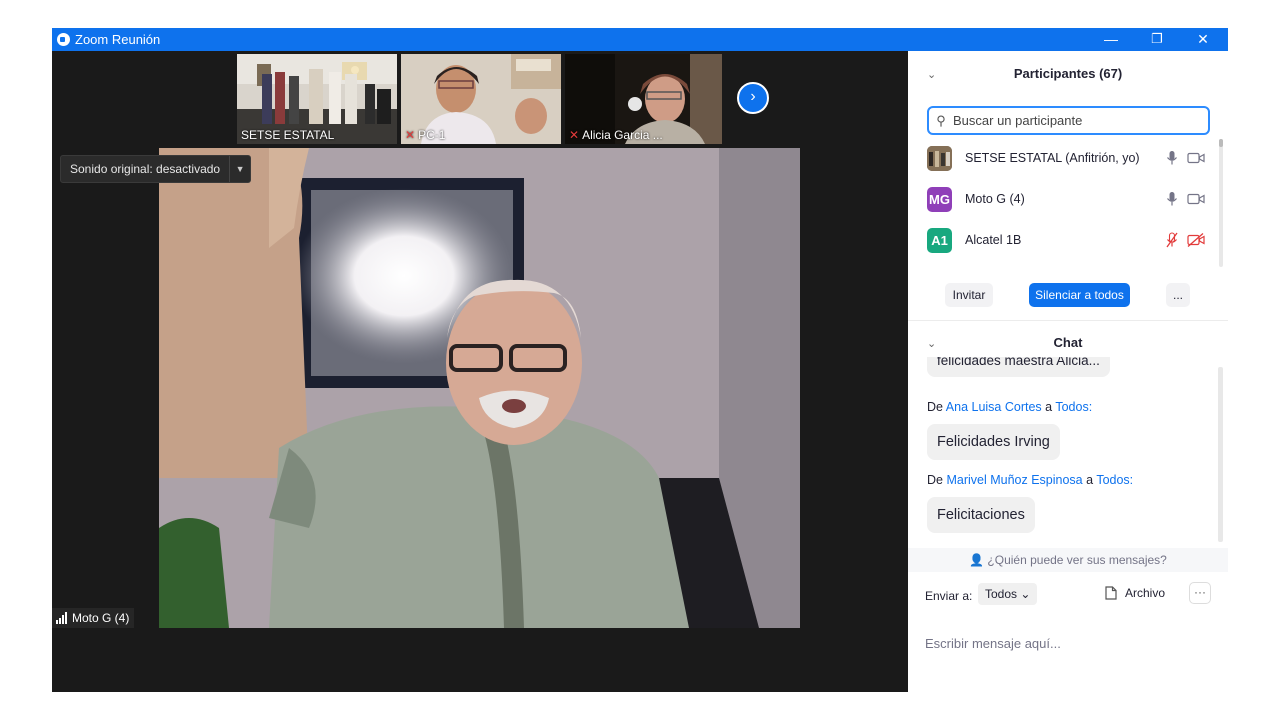  Describe the element at coordinates (1200, 593) in the screenshot. I see `chat-more-button: ···` at that location.